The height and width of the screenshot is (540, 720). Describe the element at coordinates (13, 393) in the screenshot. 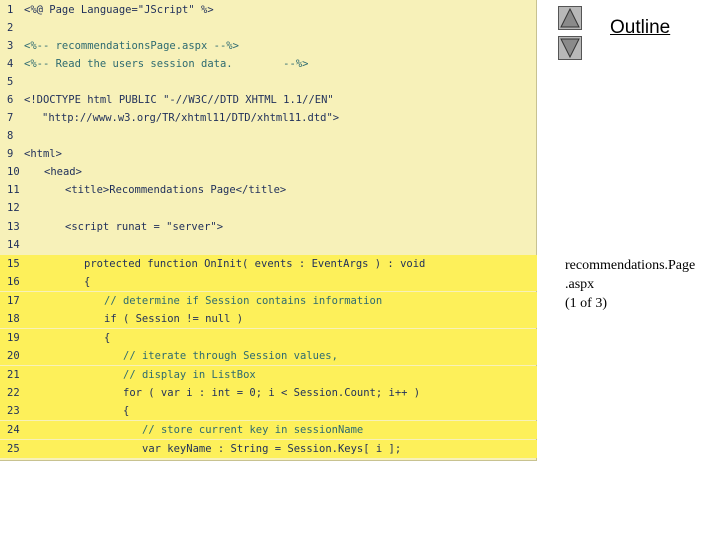

I see `line-number: 22` at that location.